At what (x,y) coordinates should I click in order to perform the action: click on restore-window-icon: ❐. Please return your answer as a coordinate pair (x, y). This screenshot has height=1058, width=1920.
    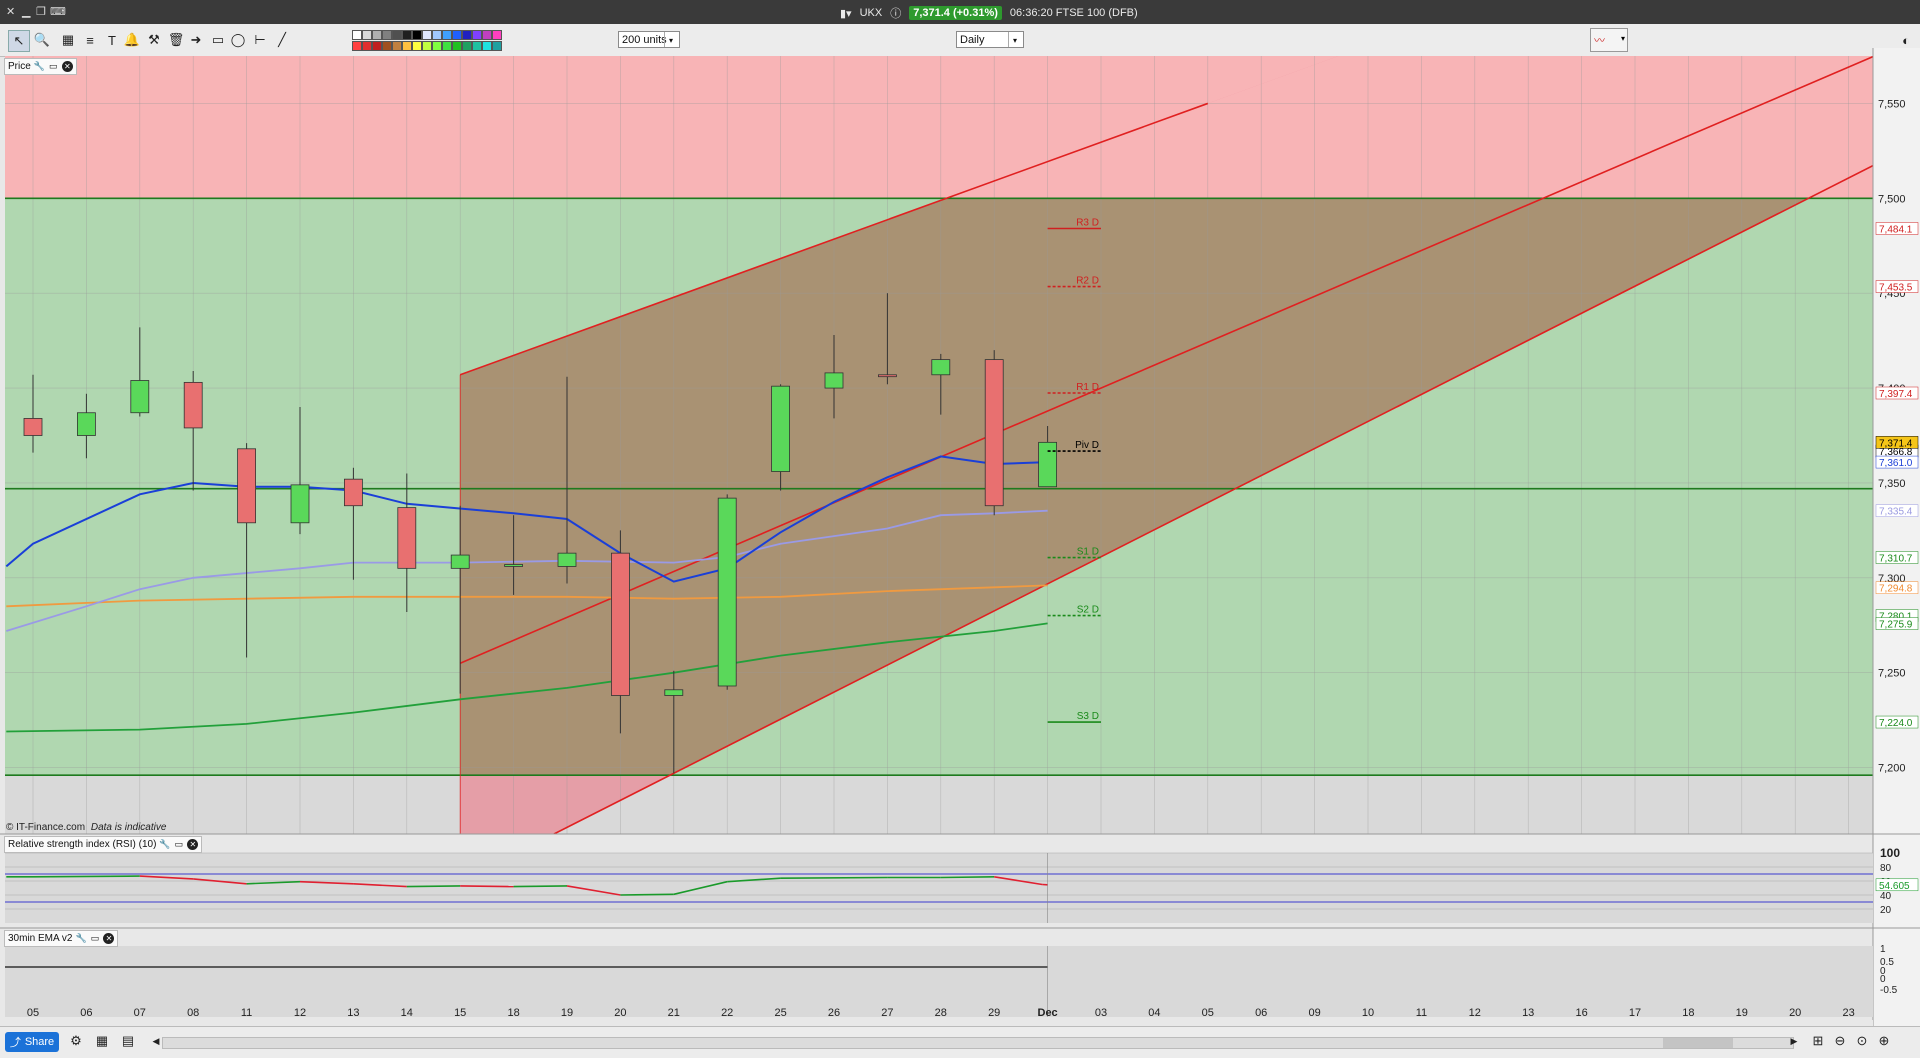
    Looking at the image, I should click on (41, 11).